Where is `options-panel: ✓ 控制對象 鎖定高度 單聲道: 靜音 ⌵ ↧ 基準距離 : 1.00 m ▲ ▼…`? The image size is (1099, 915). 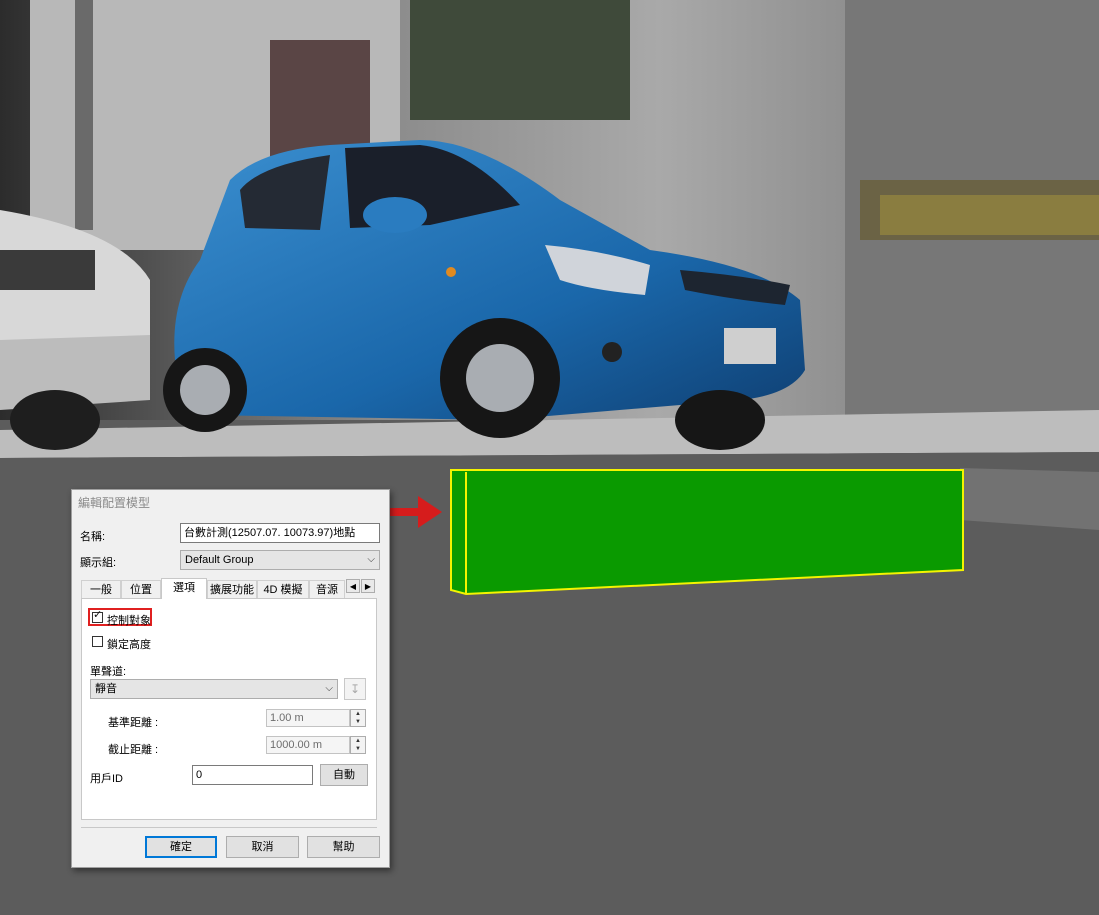 options-panel: ✓ 控制對象 鎖定高度 單聲道: 靜音 ⌵ ↧ 基準距離 : 1.00 m ▲ ▼… is located at coordinates (229, 709).